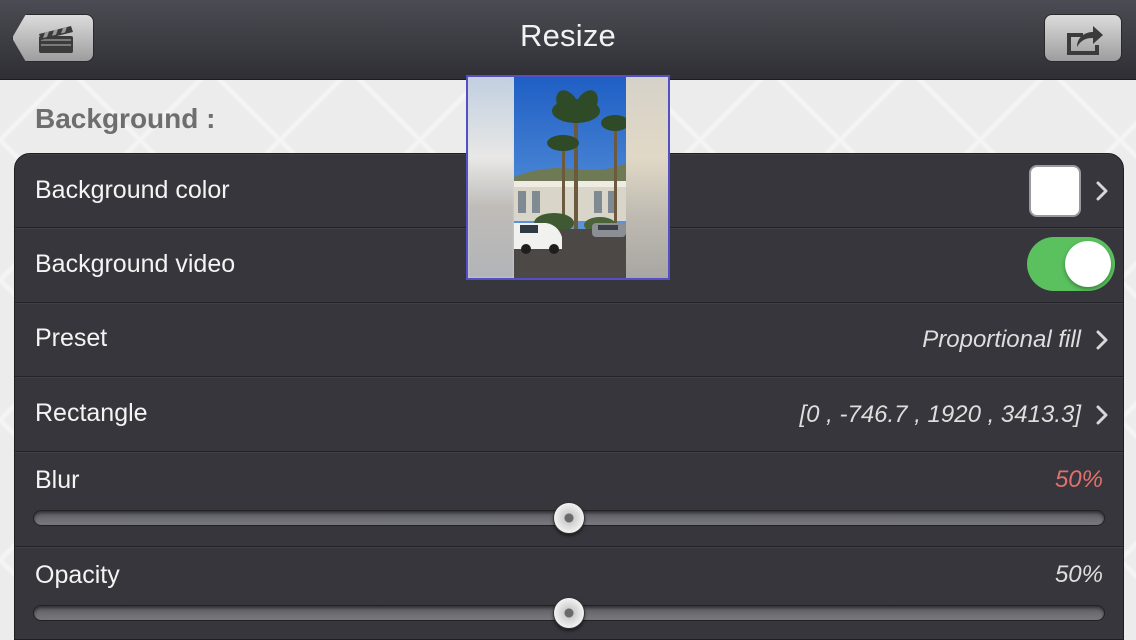 The height and width of the screenshot is (640, 1136). I want to click on blurred-background-left, so click(491, 177).